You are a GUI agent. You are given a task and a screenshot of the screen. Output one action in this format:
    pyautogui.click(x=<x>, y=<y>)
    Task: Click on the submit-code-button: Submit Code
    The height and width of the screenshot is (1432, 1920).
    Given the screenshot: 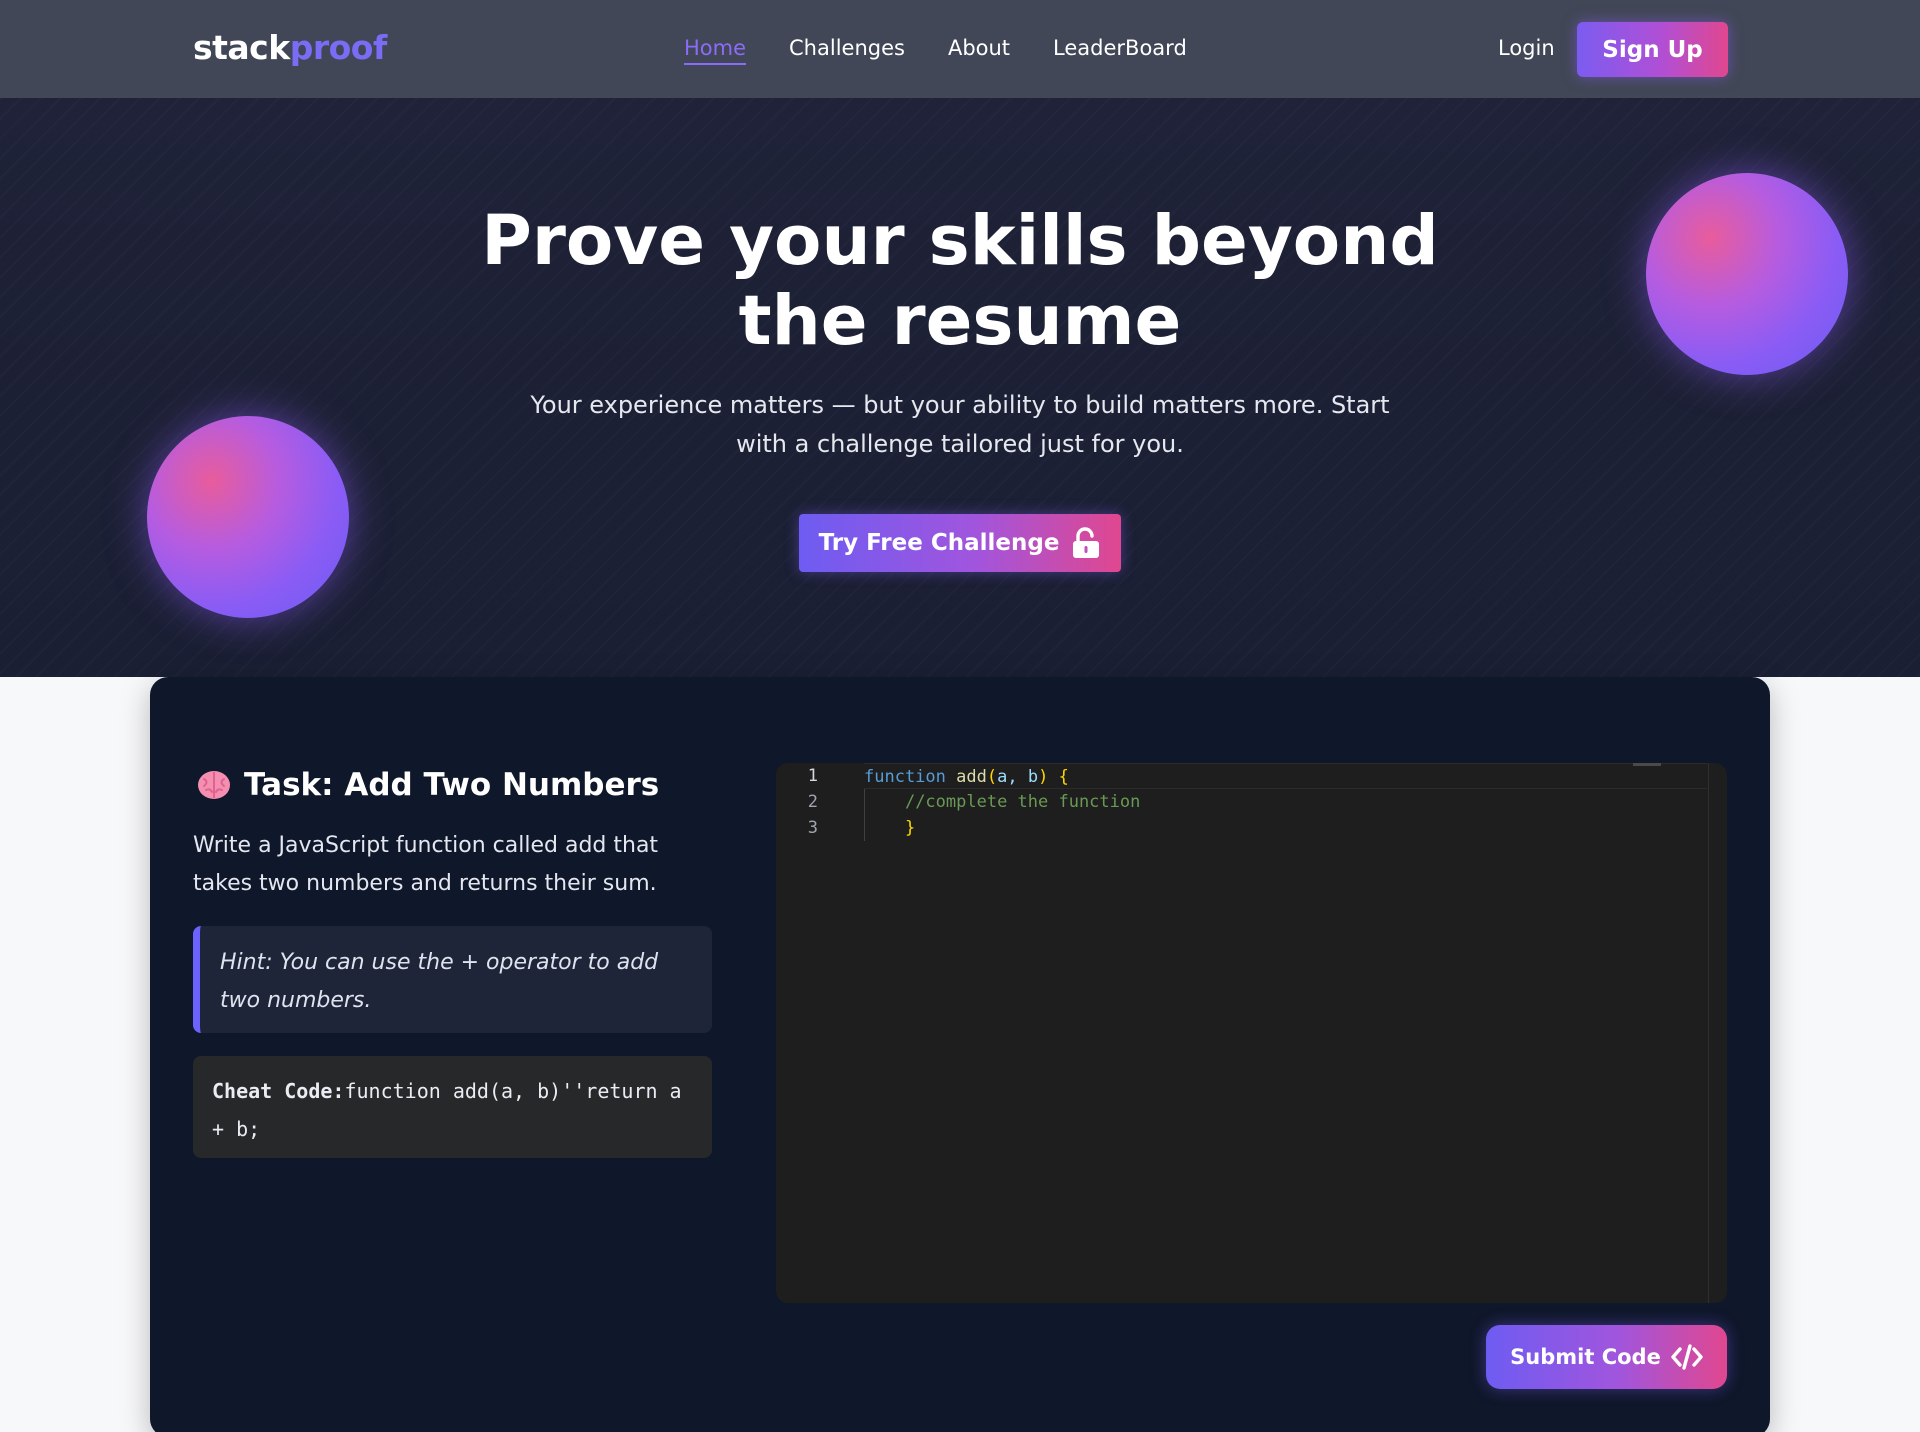 What is the action you would take?
    pyautogui.click(x=1606, y=1357)
    